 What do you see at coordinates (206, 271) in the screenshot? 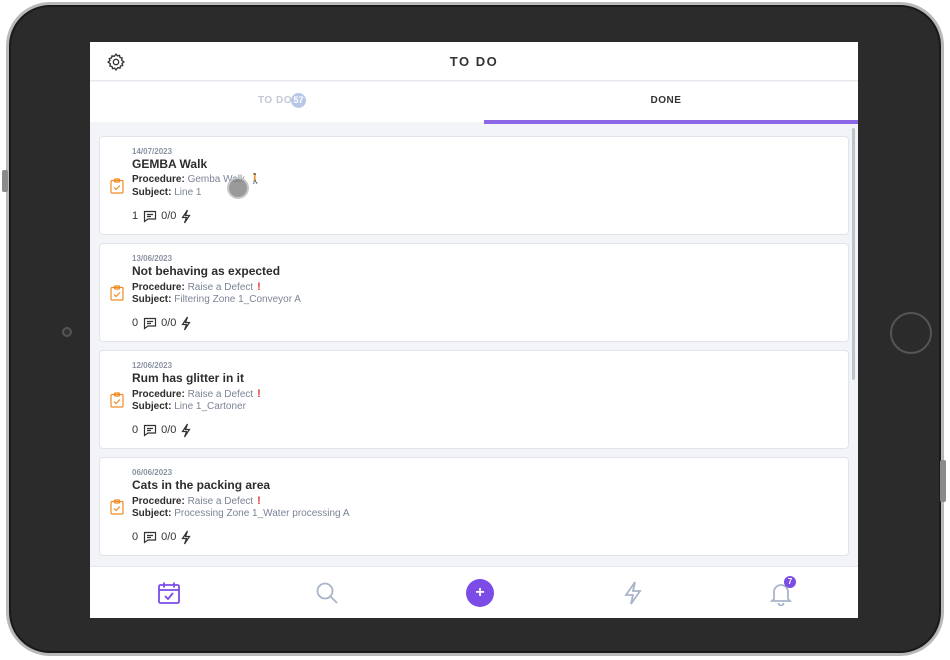
I see `card-title: Not behaving as expected` at bounding box center [206, 271].